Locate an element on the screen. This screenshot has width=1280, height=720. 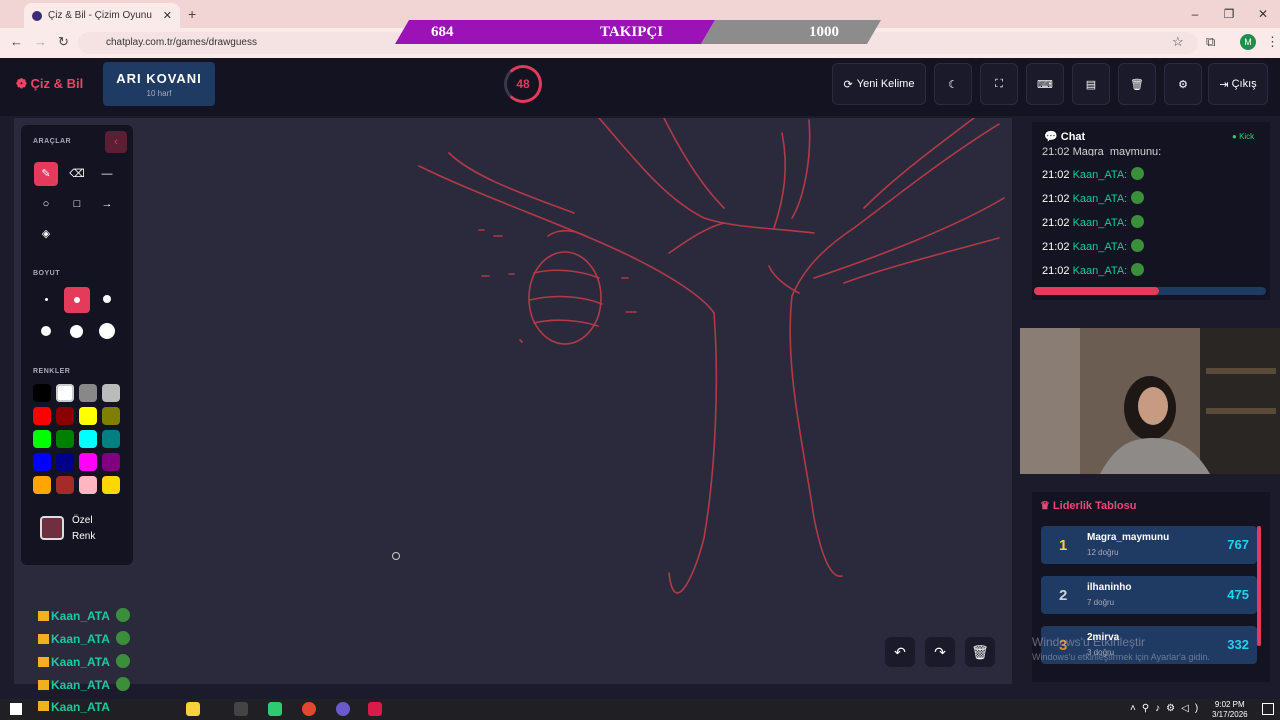
webcam-image is located at coordinates (1150, 401).